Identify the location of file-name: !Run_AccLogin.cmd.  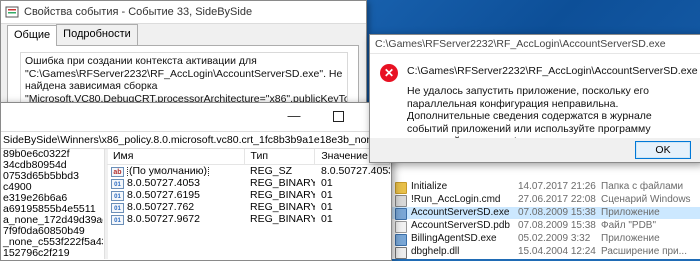
(456, 199).